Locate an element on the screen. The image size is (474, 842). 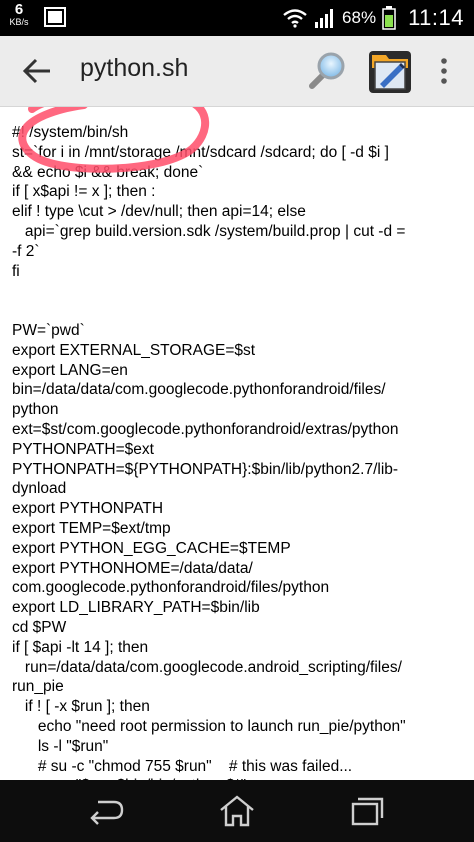
code-line: export LANG=en is located at coordinates (70, 370).